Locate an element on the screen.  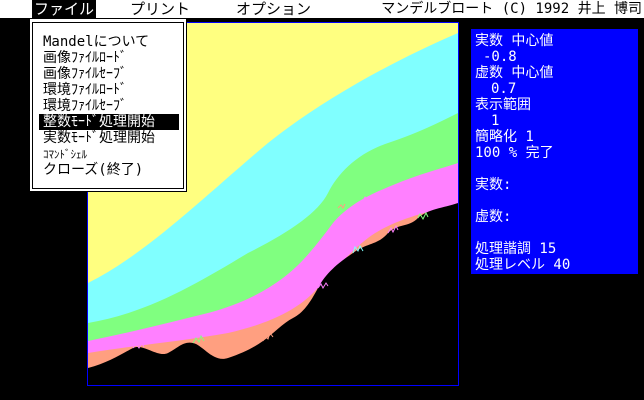
imag-center-value: 0.7 is located at coordinates (504, 89).